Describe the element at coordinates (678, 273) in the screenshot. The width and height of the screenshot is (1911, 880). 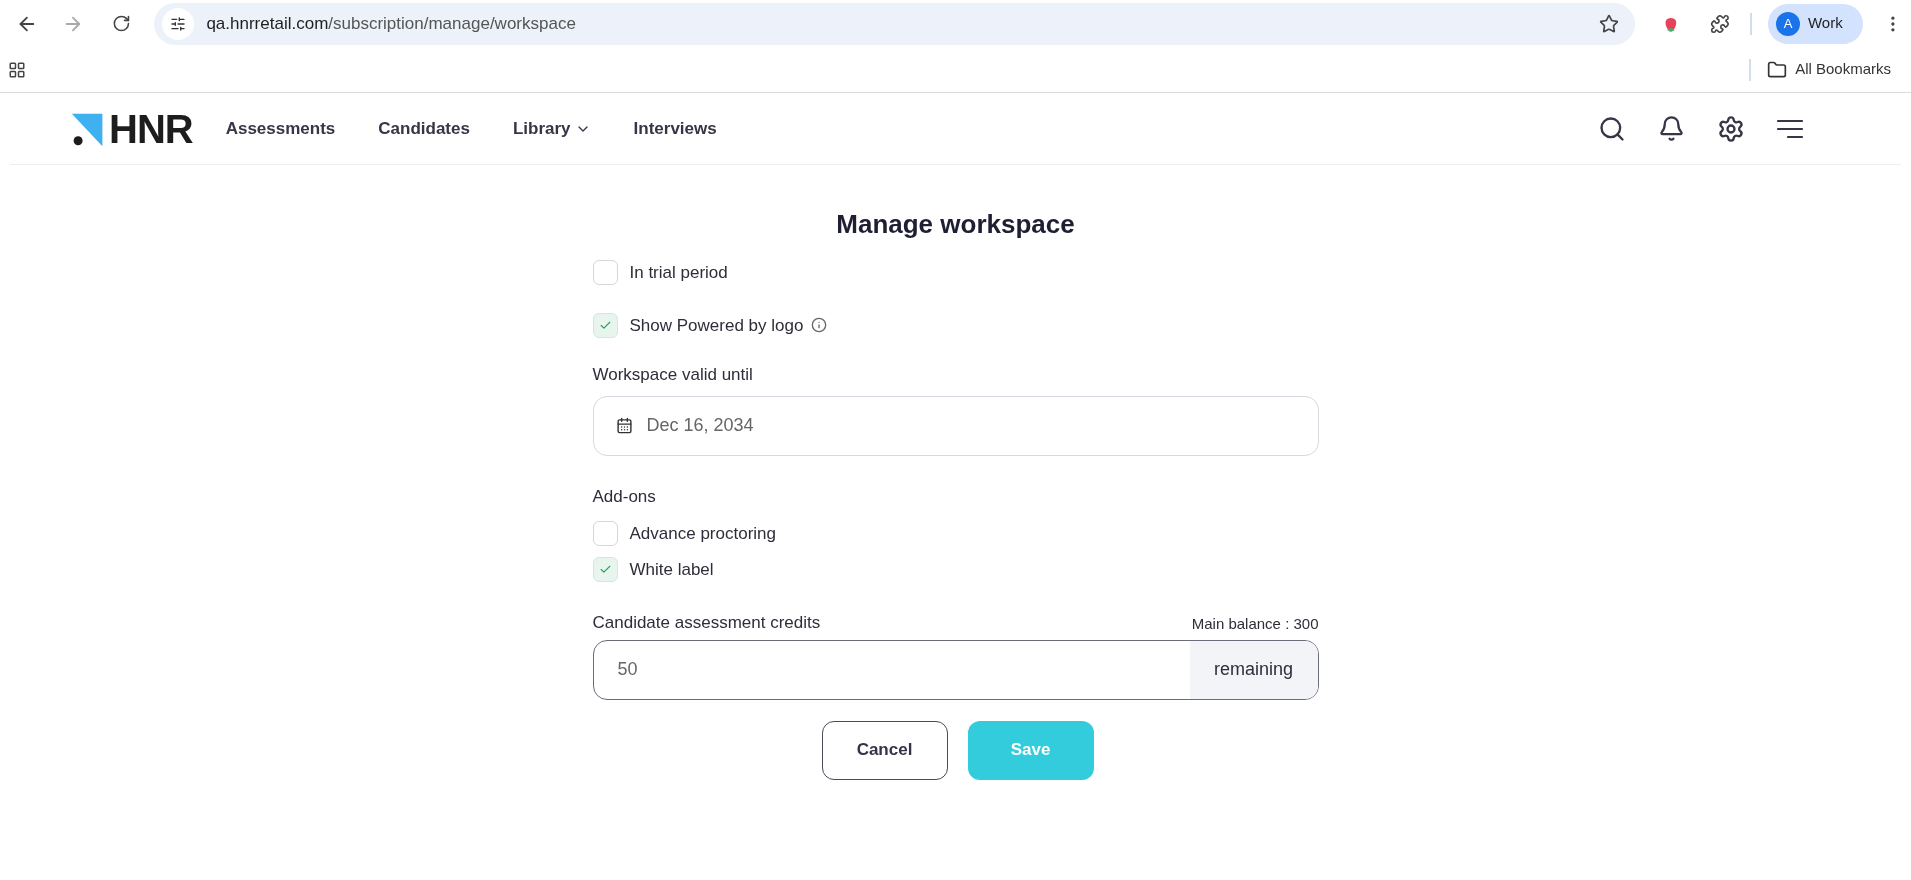
I see `checkbox-label: In trial period` at that location.